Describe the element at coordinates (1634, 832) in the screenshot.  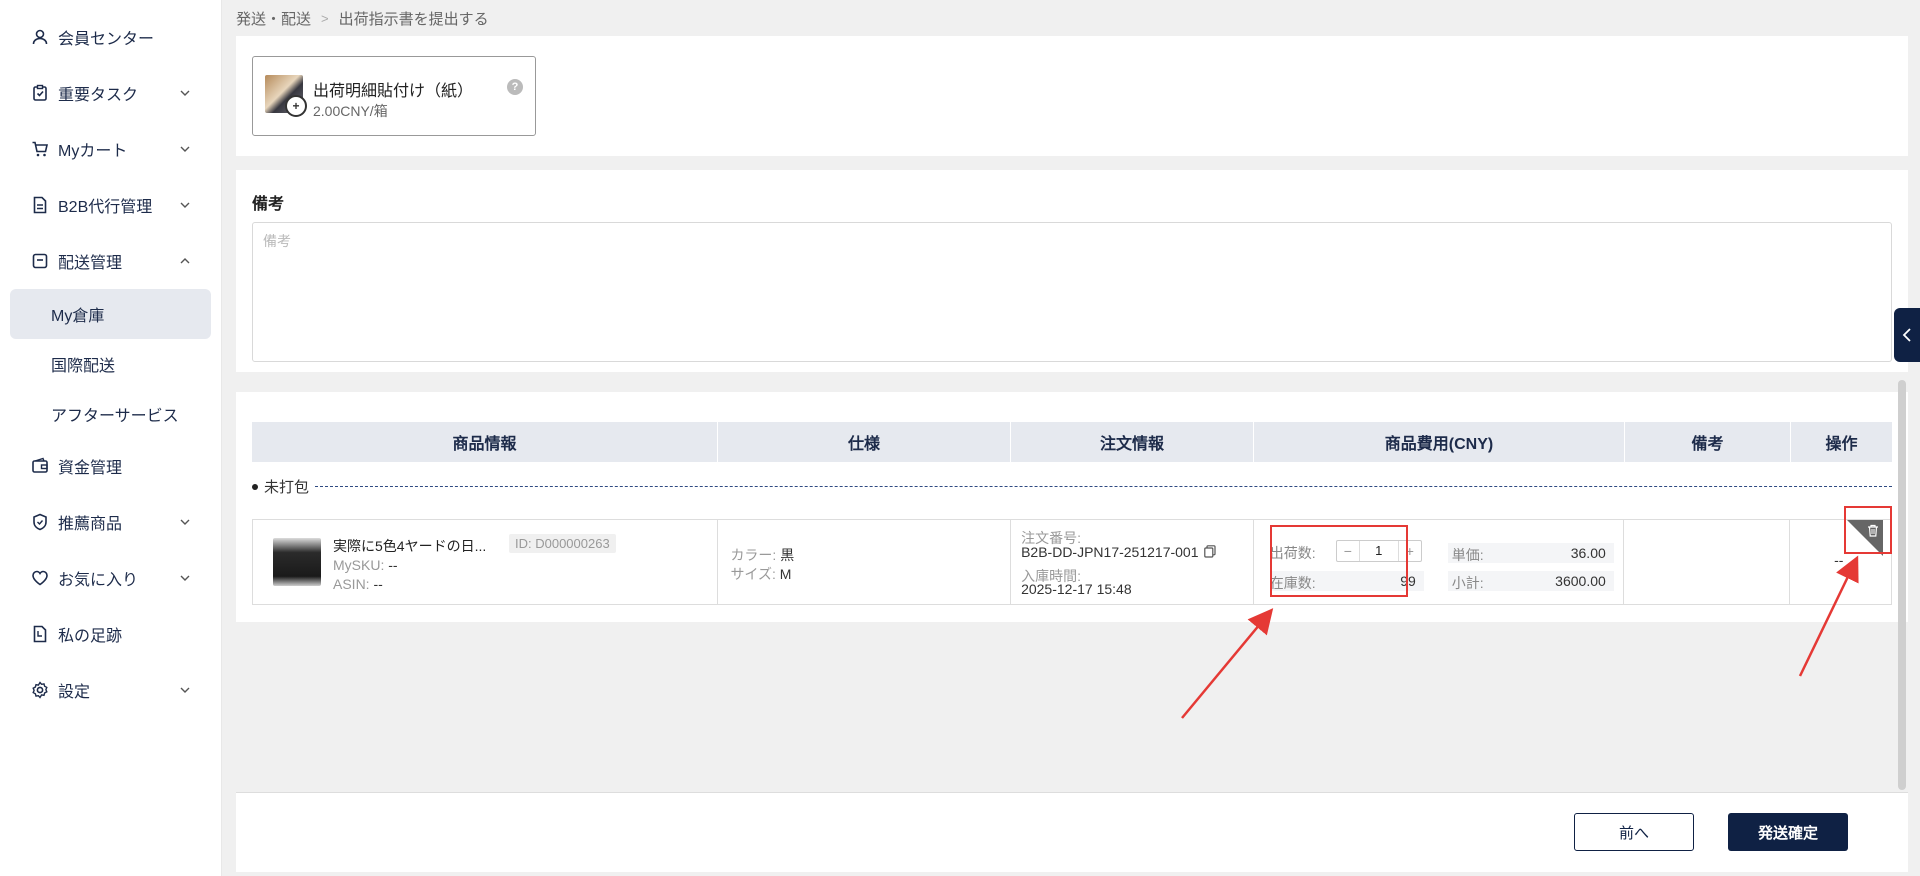
I see `previous-button: 前へ` at that location.